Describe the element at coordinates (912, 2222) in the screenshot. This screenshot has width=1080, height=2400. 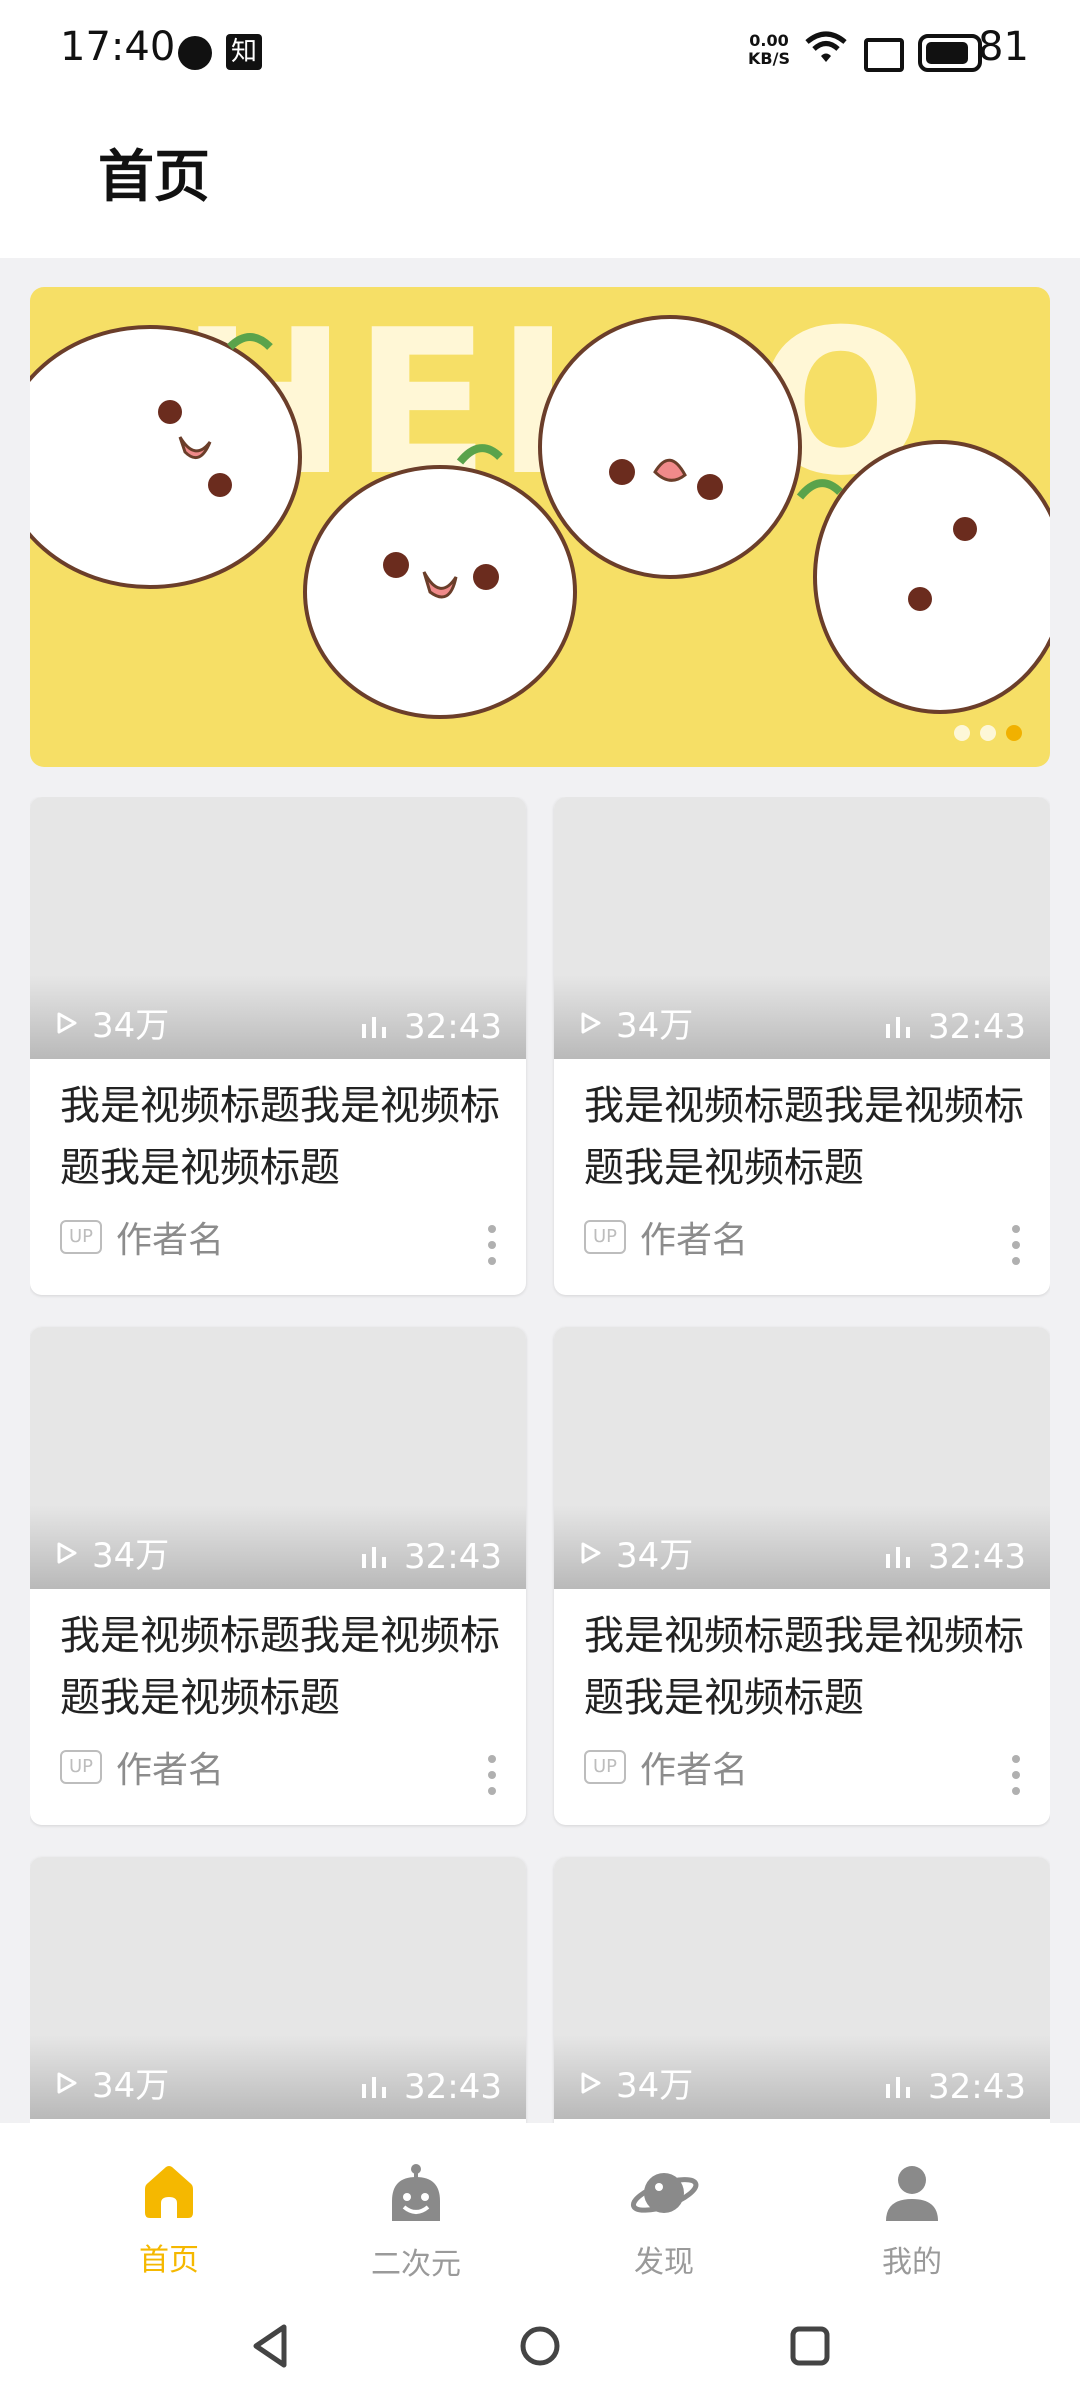
I see `nav-item-me: 我的` at that location.